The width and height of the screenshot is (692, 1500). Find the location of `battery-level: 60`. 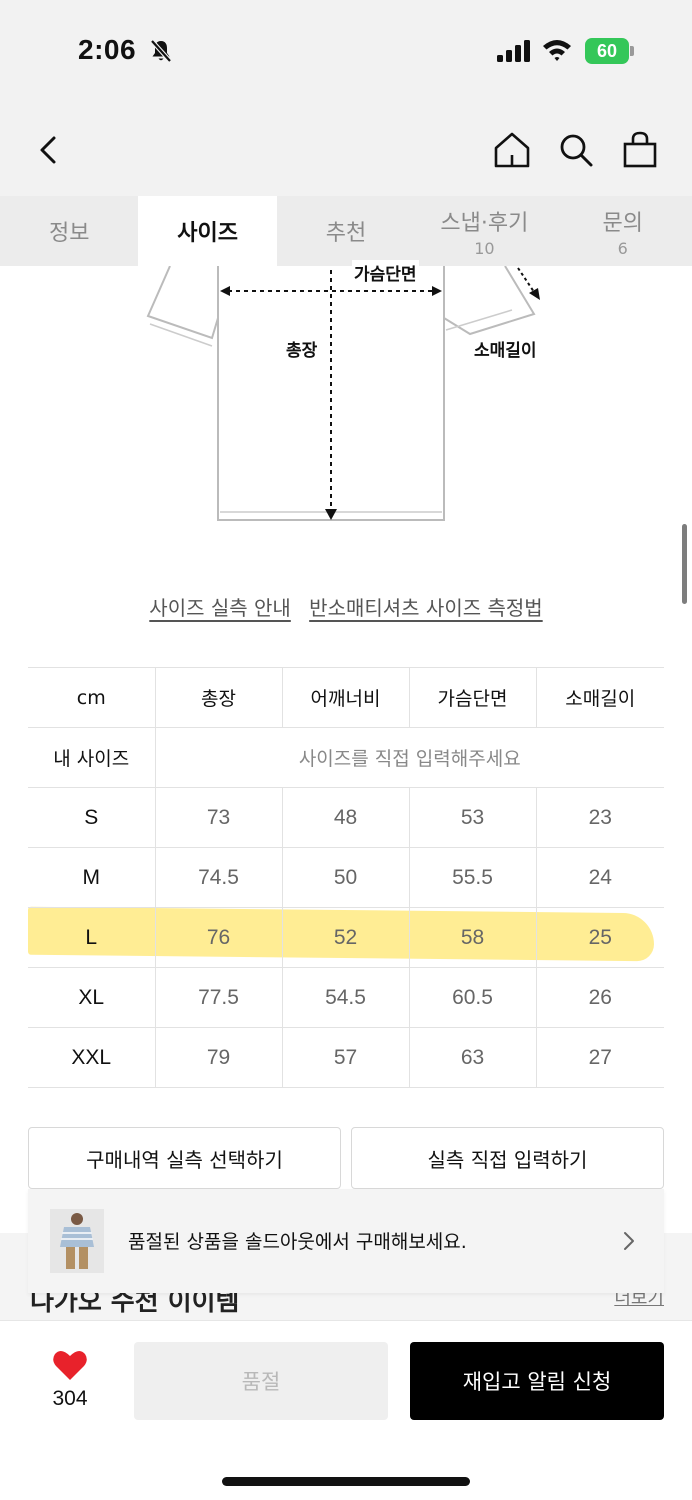

battery-level: 60 is located at coordinates (607, 51).